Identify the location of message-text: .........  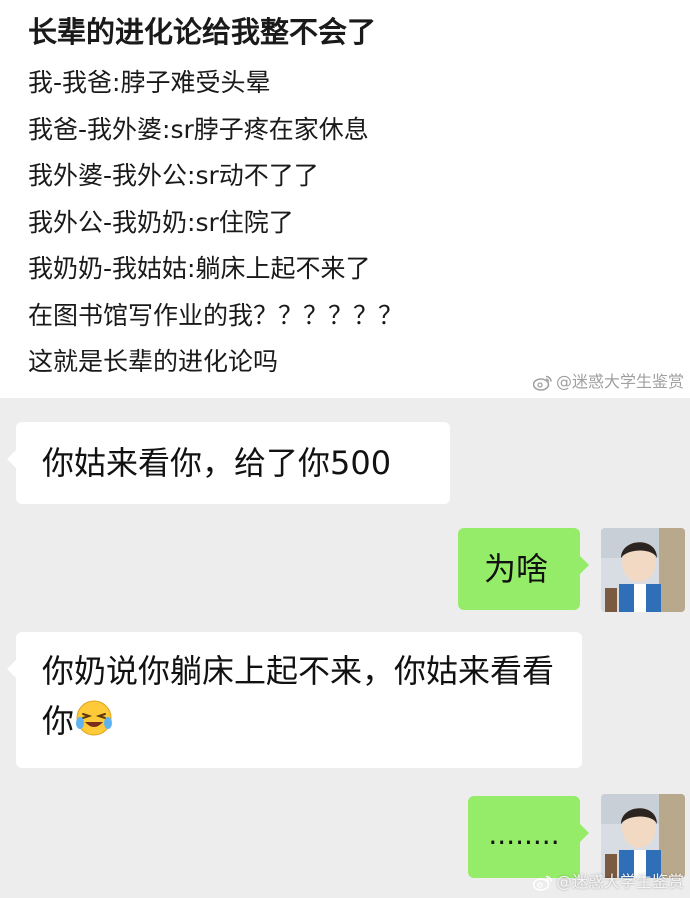
(524, 834).